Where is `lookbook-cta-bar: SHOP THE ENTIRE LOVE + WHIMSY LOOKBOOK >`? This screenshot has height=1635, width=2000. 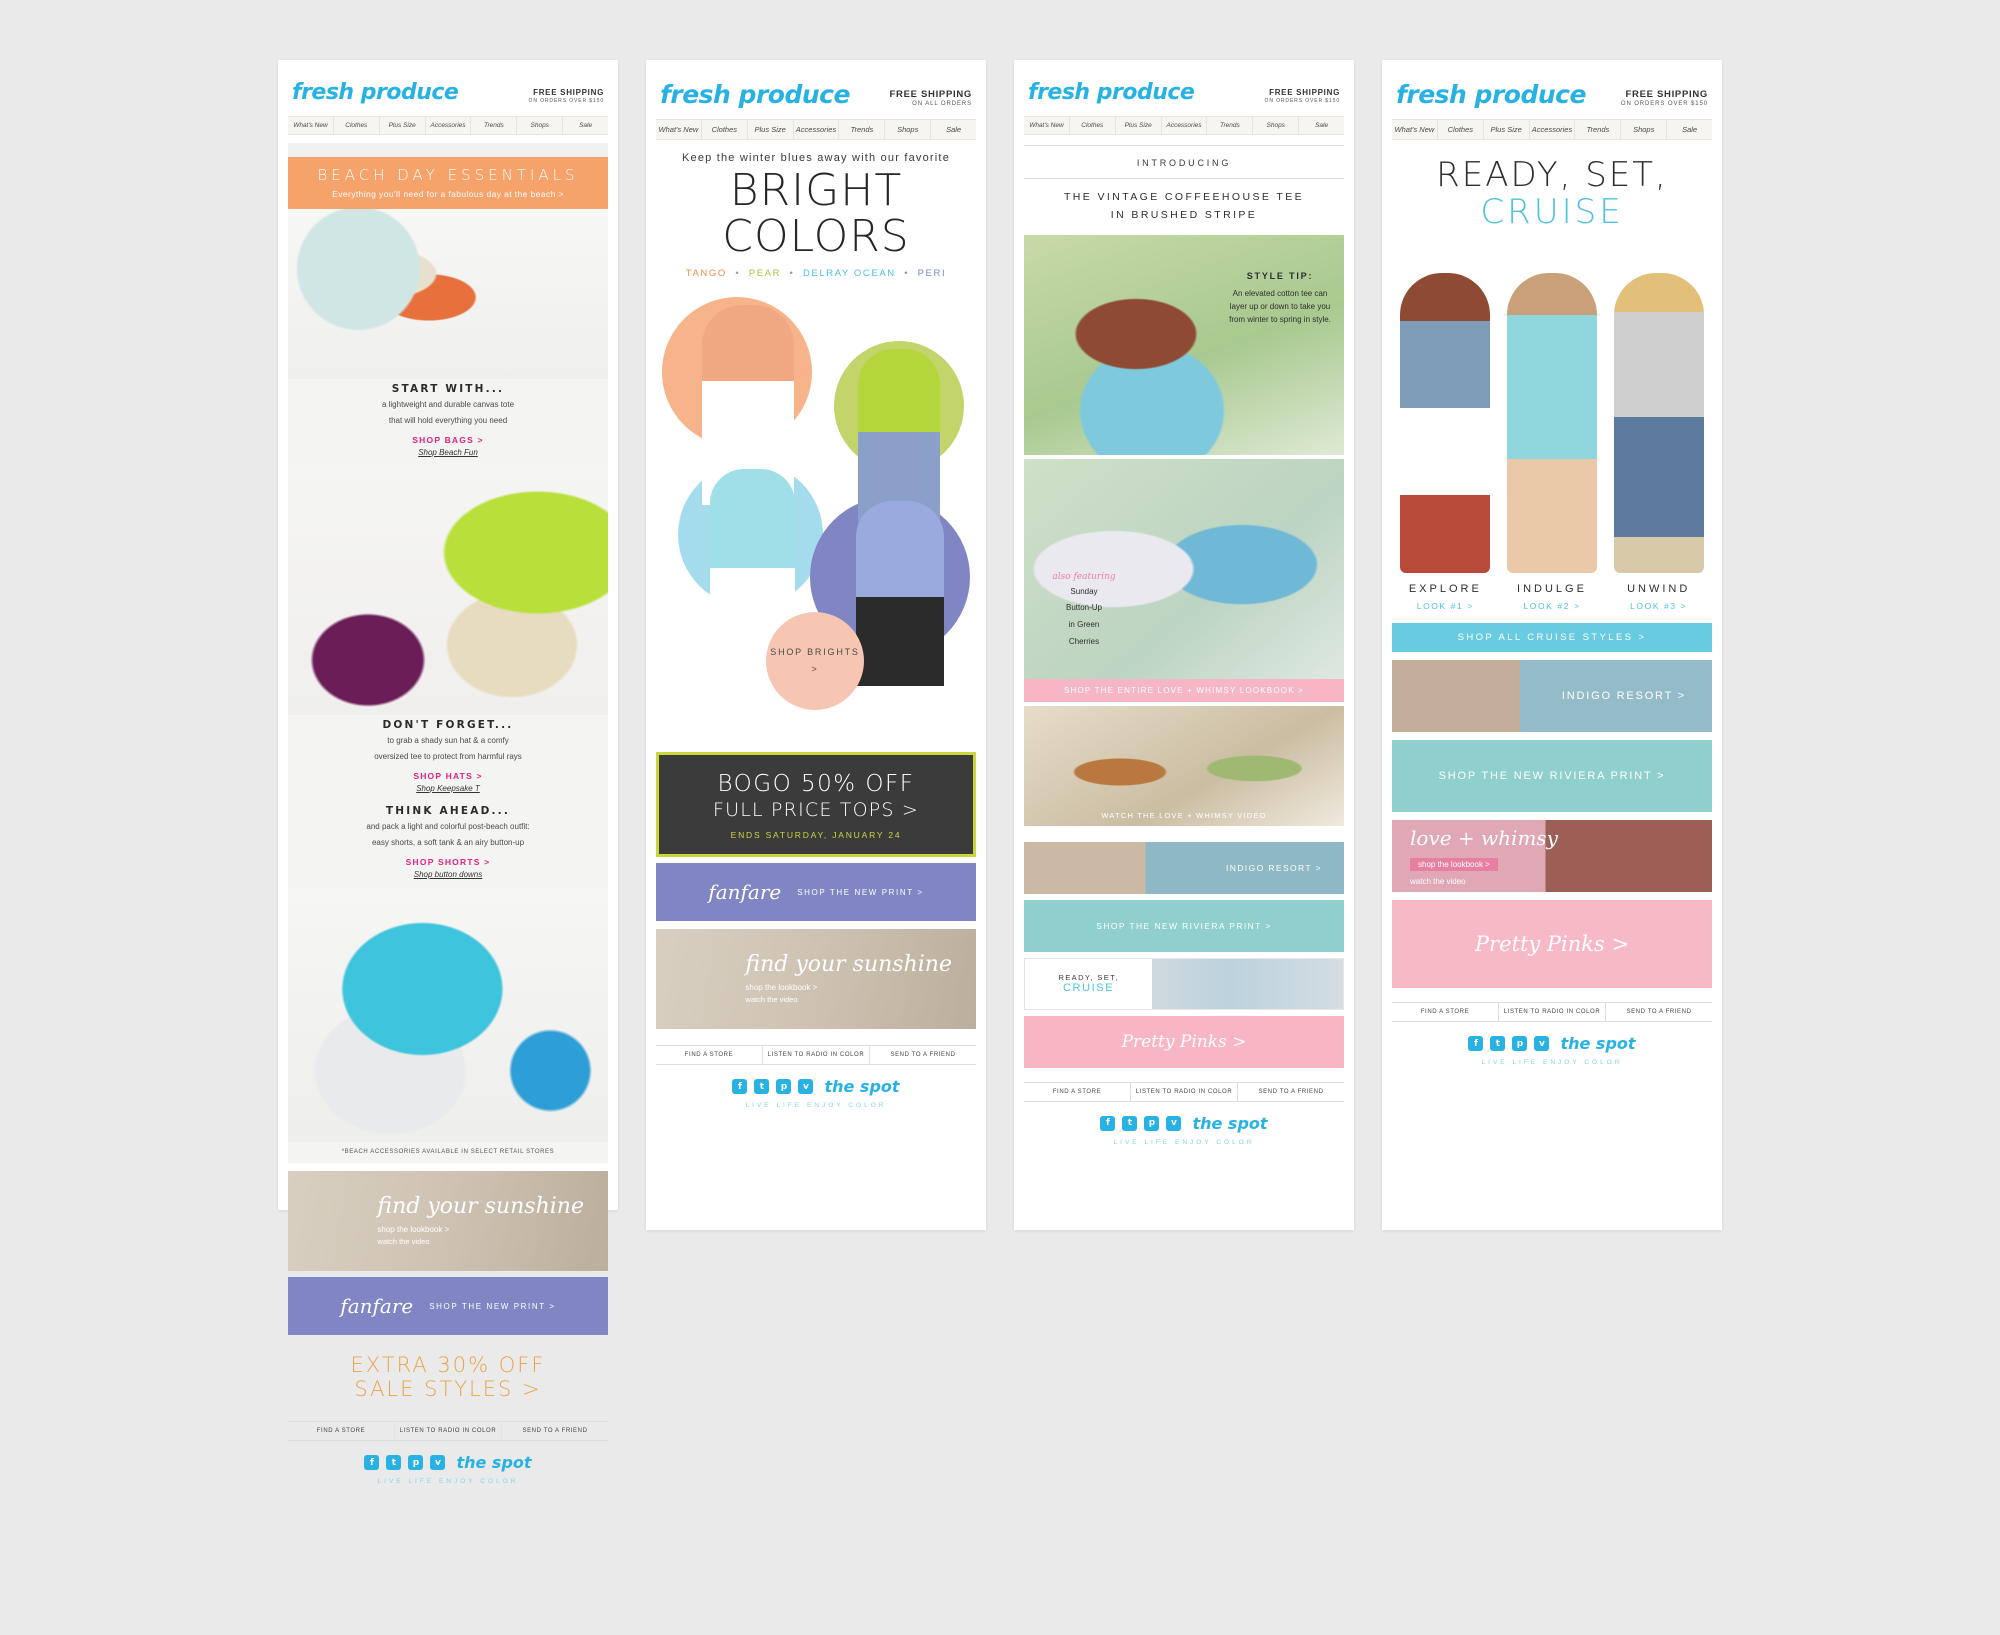 lookbook-cta-bar: SHOP THE ENTIRE LOVE + WHIMSY LOOKBOOK > is located at coordinates (1184, 690).